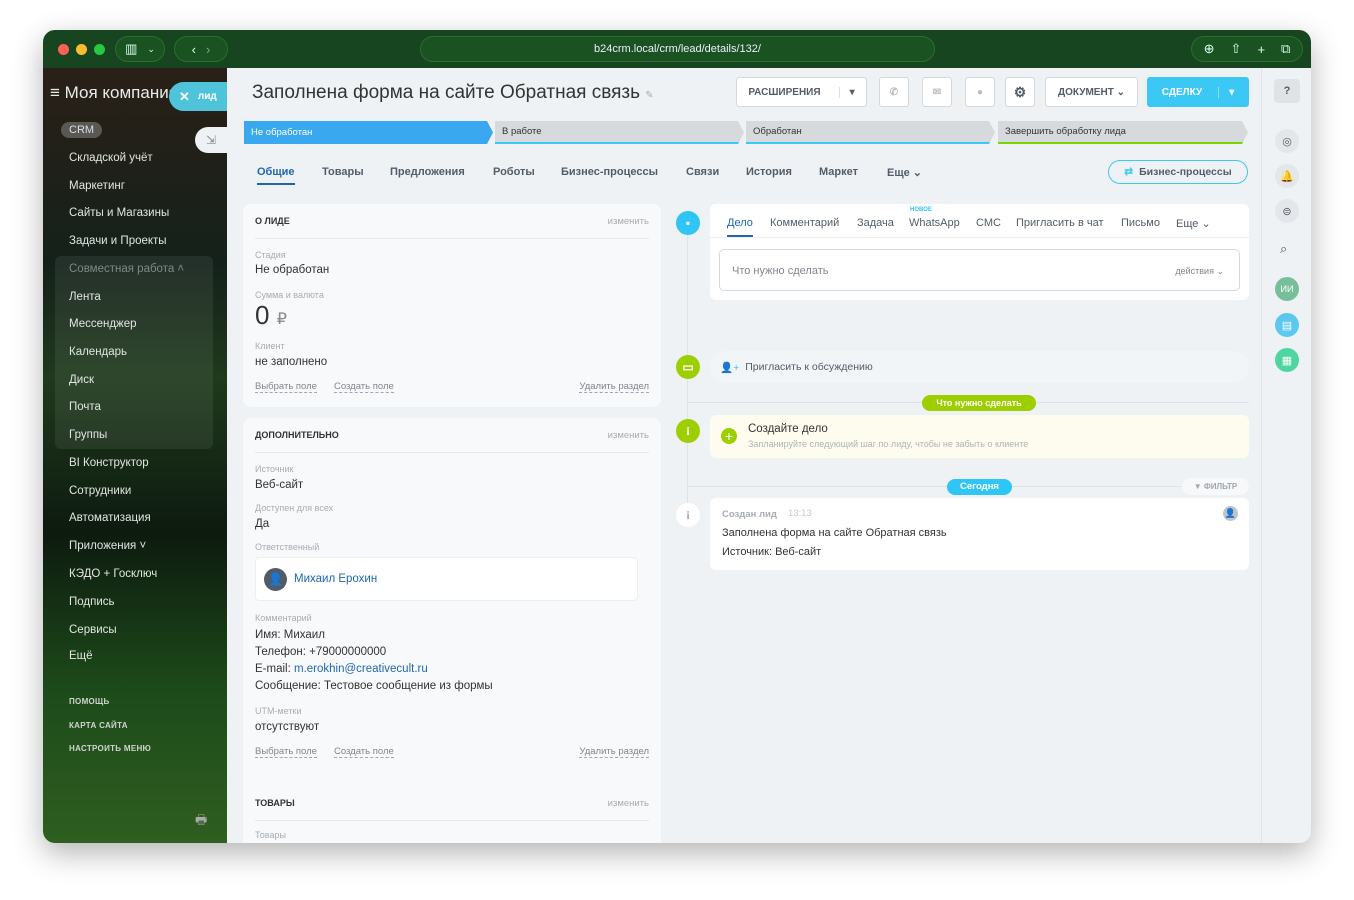 This screenshot has height=900, width=1354. What do you see at coordinates (934, 223) in the screenshot?
I see `tl-tab-whatsapp: WhatsApp` at bounding box center [934, 223].